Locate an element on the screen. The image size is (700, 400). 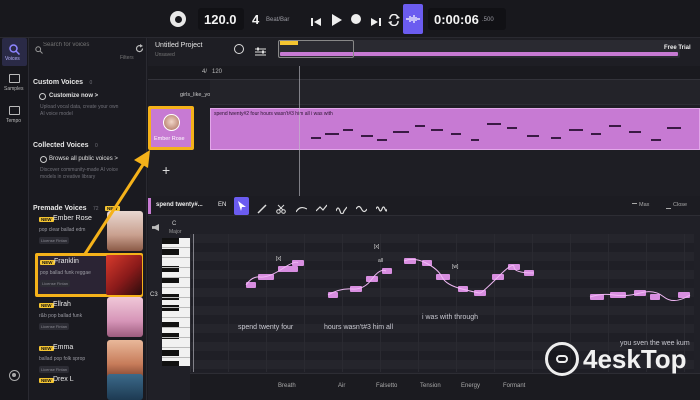
nav-voices-label: Voices is located at coordinates (12, 59).